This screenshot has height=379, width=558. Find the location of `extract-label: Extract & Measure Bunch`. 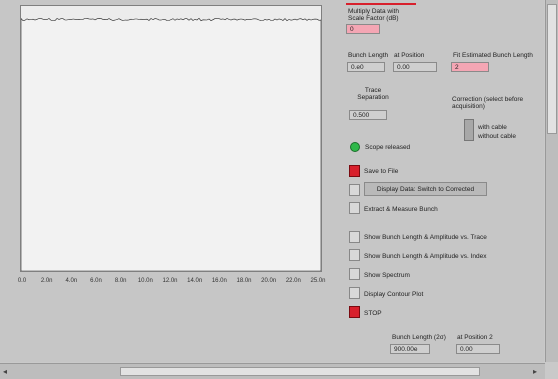

extract-label: Extract & Measure Bunch is located at coordinates (401, 209).